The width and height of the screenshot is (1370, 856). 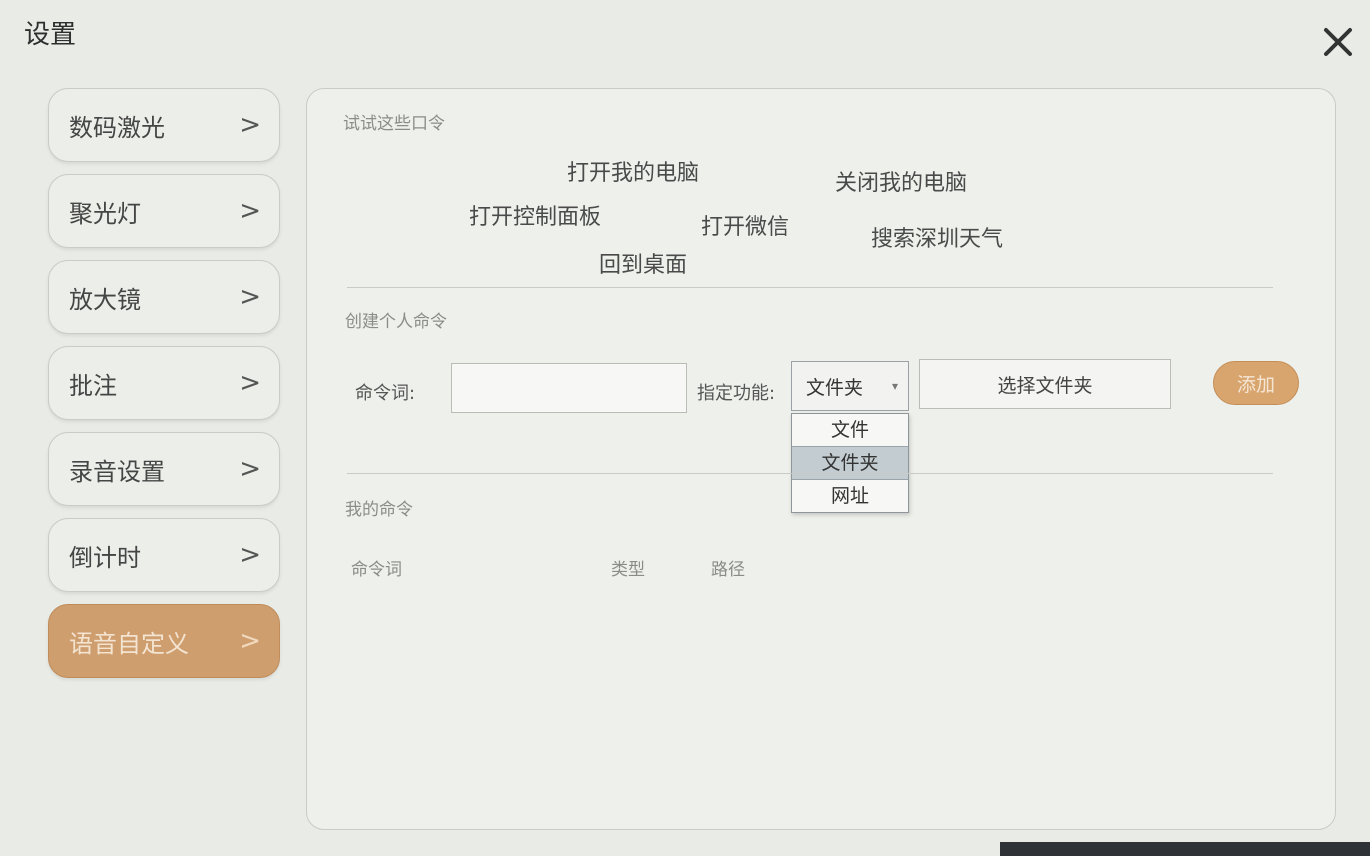 I want to click on sidebar-item-label: 语音自定义, so click(x=129, y=643).